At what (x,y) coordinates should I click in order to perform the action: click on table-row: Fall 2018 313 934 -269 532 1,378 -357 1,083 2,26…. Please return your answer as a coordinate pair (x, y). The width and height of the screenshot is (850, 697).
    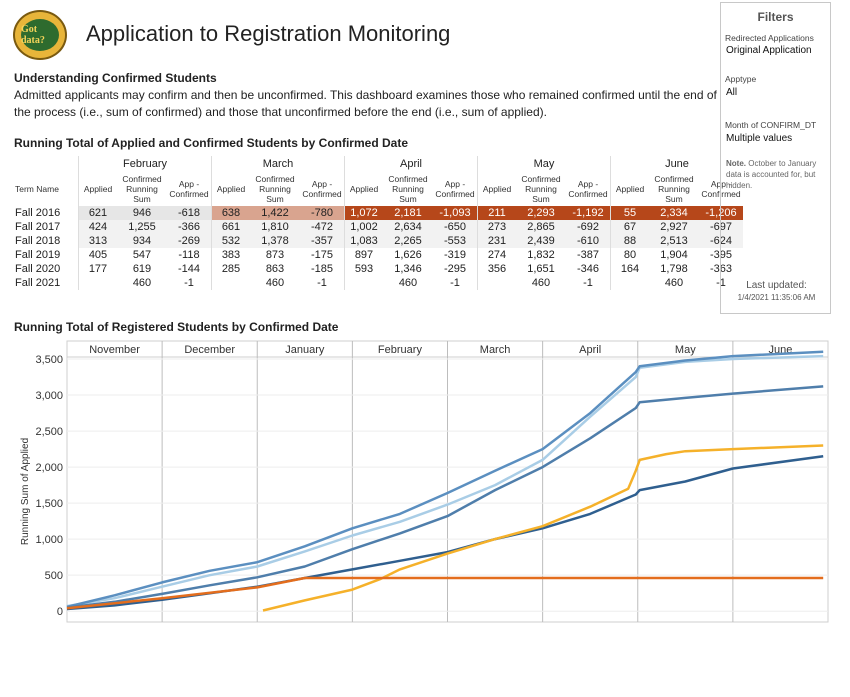
    Looking at the image, I should click on (377, 241).